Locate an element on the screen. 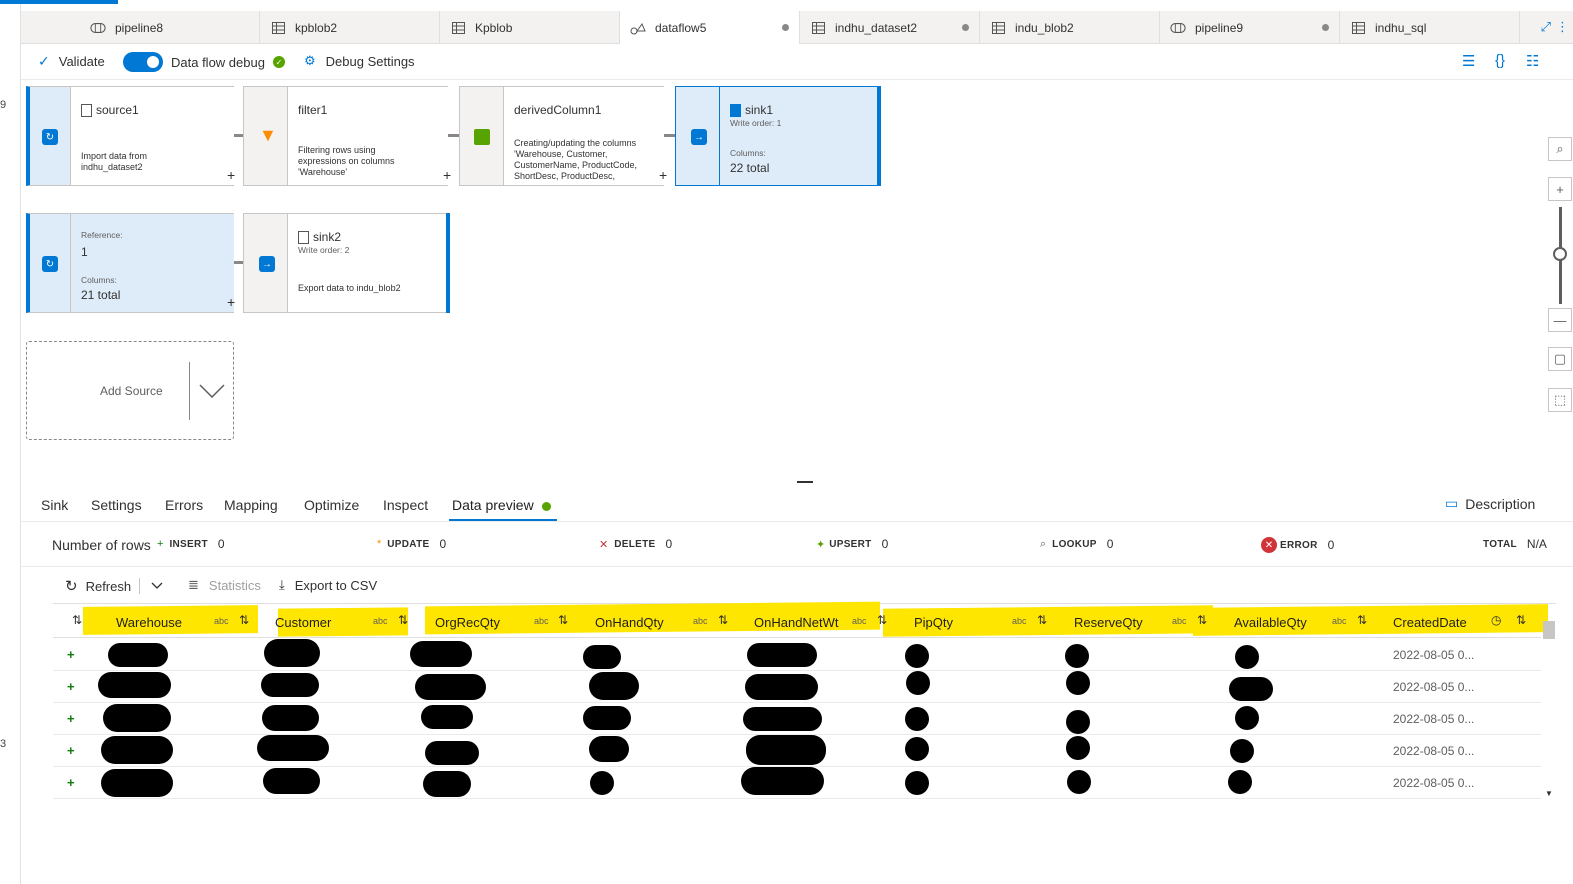  source1-node: source1 Import data from indhu_dataset2 is located at coordinates (152, 136).